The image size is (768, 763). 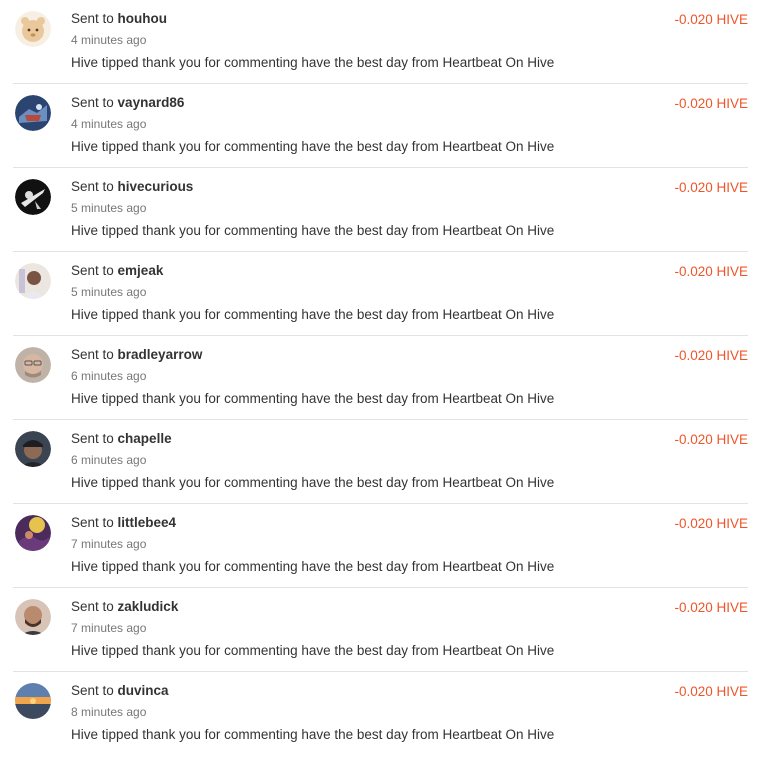 I want to click on recipient-line: Sent to emjeak, so click(x=117, y=271).